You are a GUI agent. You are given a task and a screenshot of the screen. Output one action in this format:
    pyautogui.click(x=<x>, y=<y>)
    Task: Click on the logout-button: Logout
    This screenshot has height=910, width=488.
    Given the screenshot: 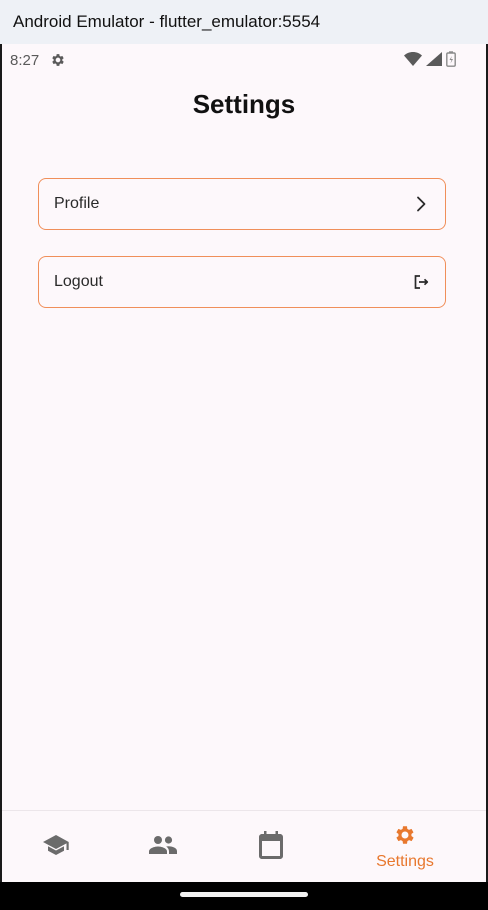 What is the action you would take?
    pyautogui.click(x=242, y=282)
    